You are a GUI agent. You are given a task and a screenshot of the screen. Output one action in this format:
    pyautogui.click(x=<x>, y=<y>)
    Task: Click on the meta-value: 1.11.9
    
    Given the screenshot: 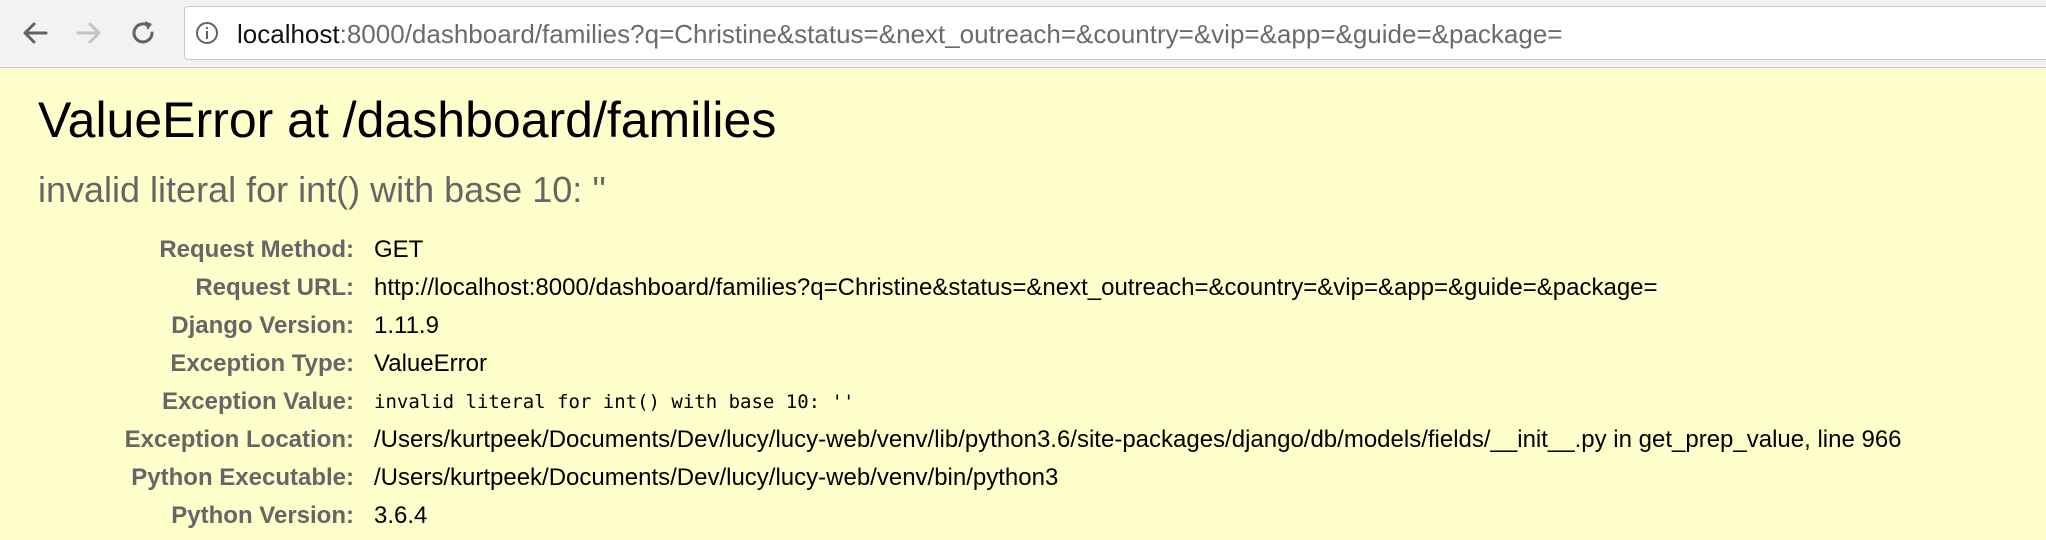 What is the action you would take?
    pyautogui.click(x=406, y=325)
    